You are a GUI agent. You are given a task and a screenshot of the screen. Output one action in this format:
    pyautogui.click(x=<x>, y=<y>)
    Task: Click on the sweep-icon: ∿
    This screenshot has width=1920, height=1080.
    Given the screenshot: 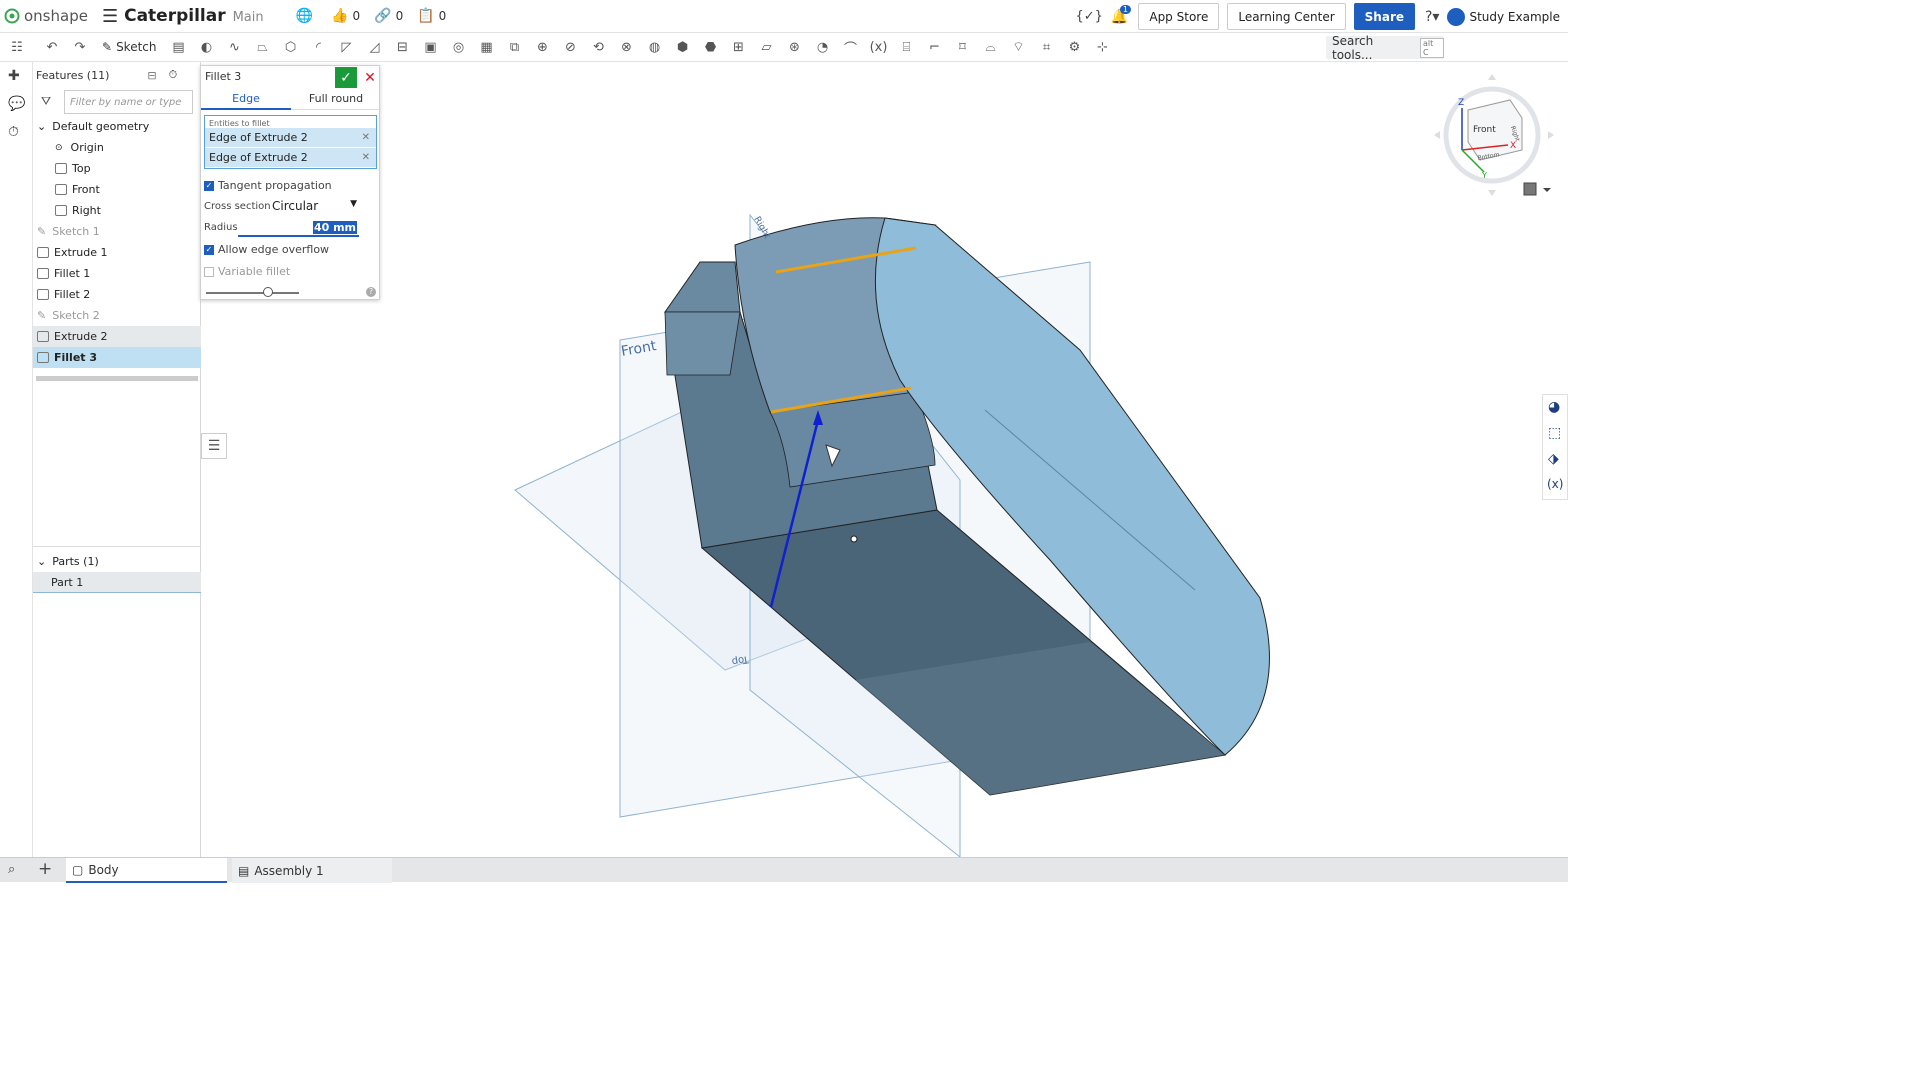 What is the action you would take?
    pyautogui.click(x=235, y=47)
    